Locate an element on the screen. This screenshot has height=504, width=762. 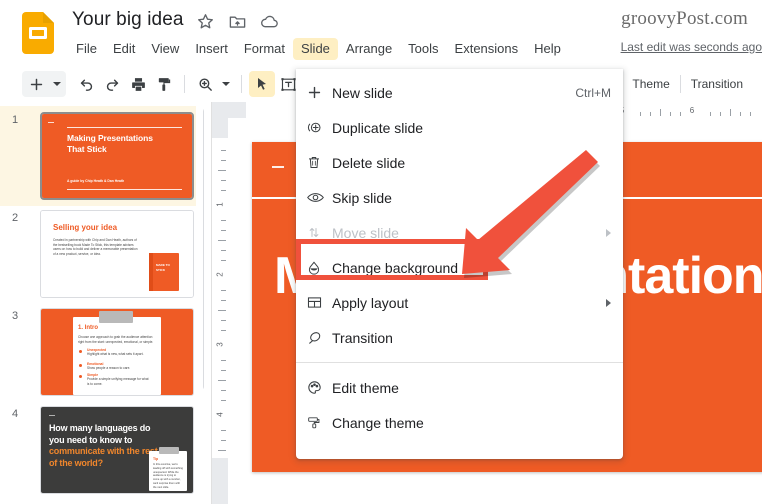
theme-button: Theme is located at coordinates (650, 84).